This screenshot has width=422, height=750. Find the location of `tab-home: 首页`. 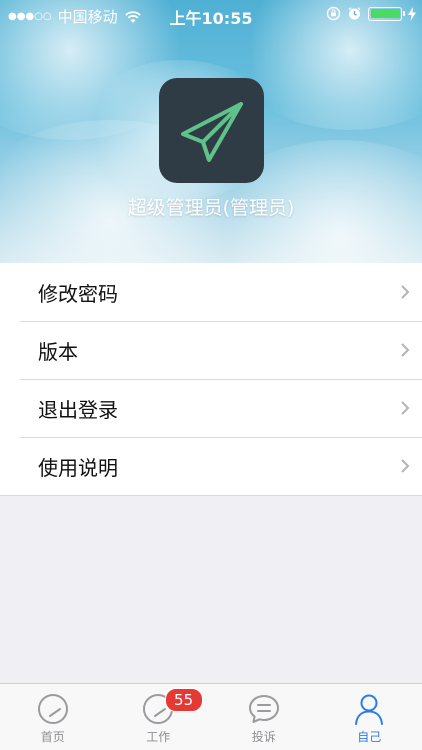

tab-home: 首页 is located at coordinates (53, 717).